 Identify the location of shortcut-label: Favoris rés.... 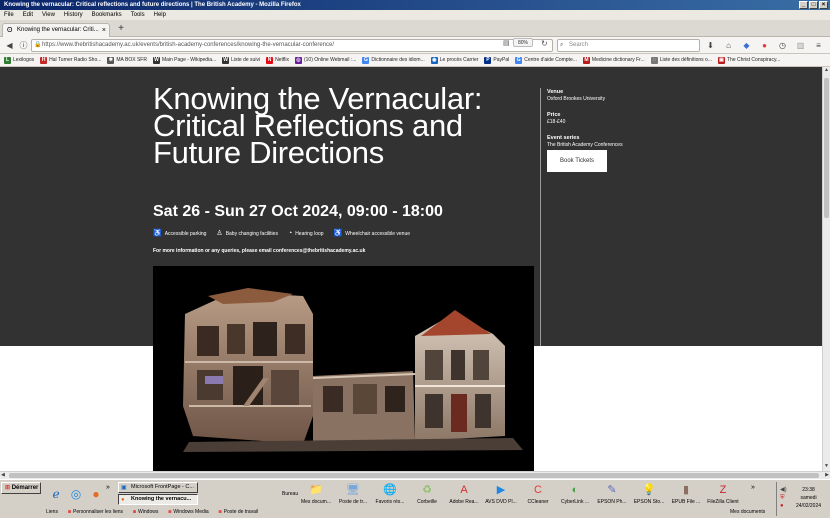
(390, 502).